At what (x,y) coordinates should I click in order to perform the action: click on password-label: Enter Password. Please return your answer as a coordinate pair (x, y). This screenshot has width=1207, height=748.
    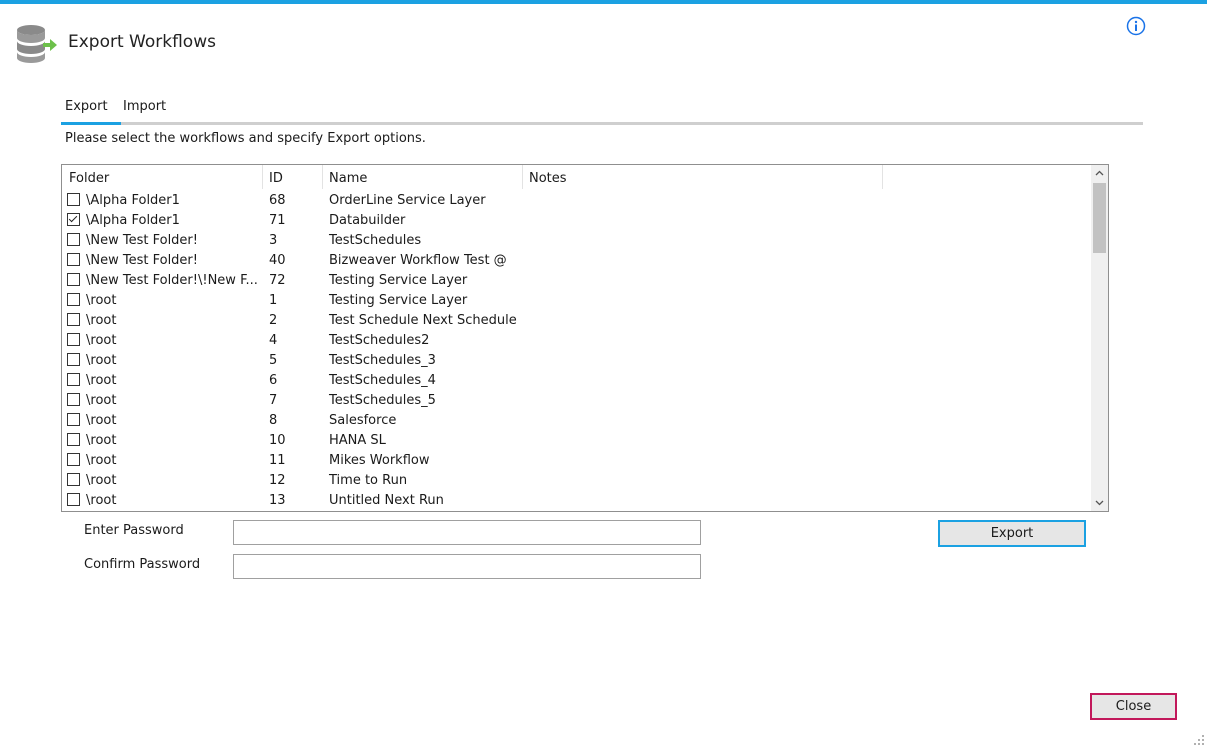
    Looking at the image, I should click on (134, 530).